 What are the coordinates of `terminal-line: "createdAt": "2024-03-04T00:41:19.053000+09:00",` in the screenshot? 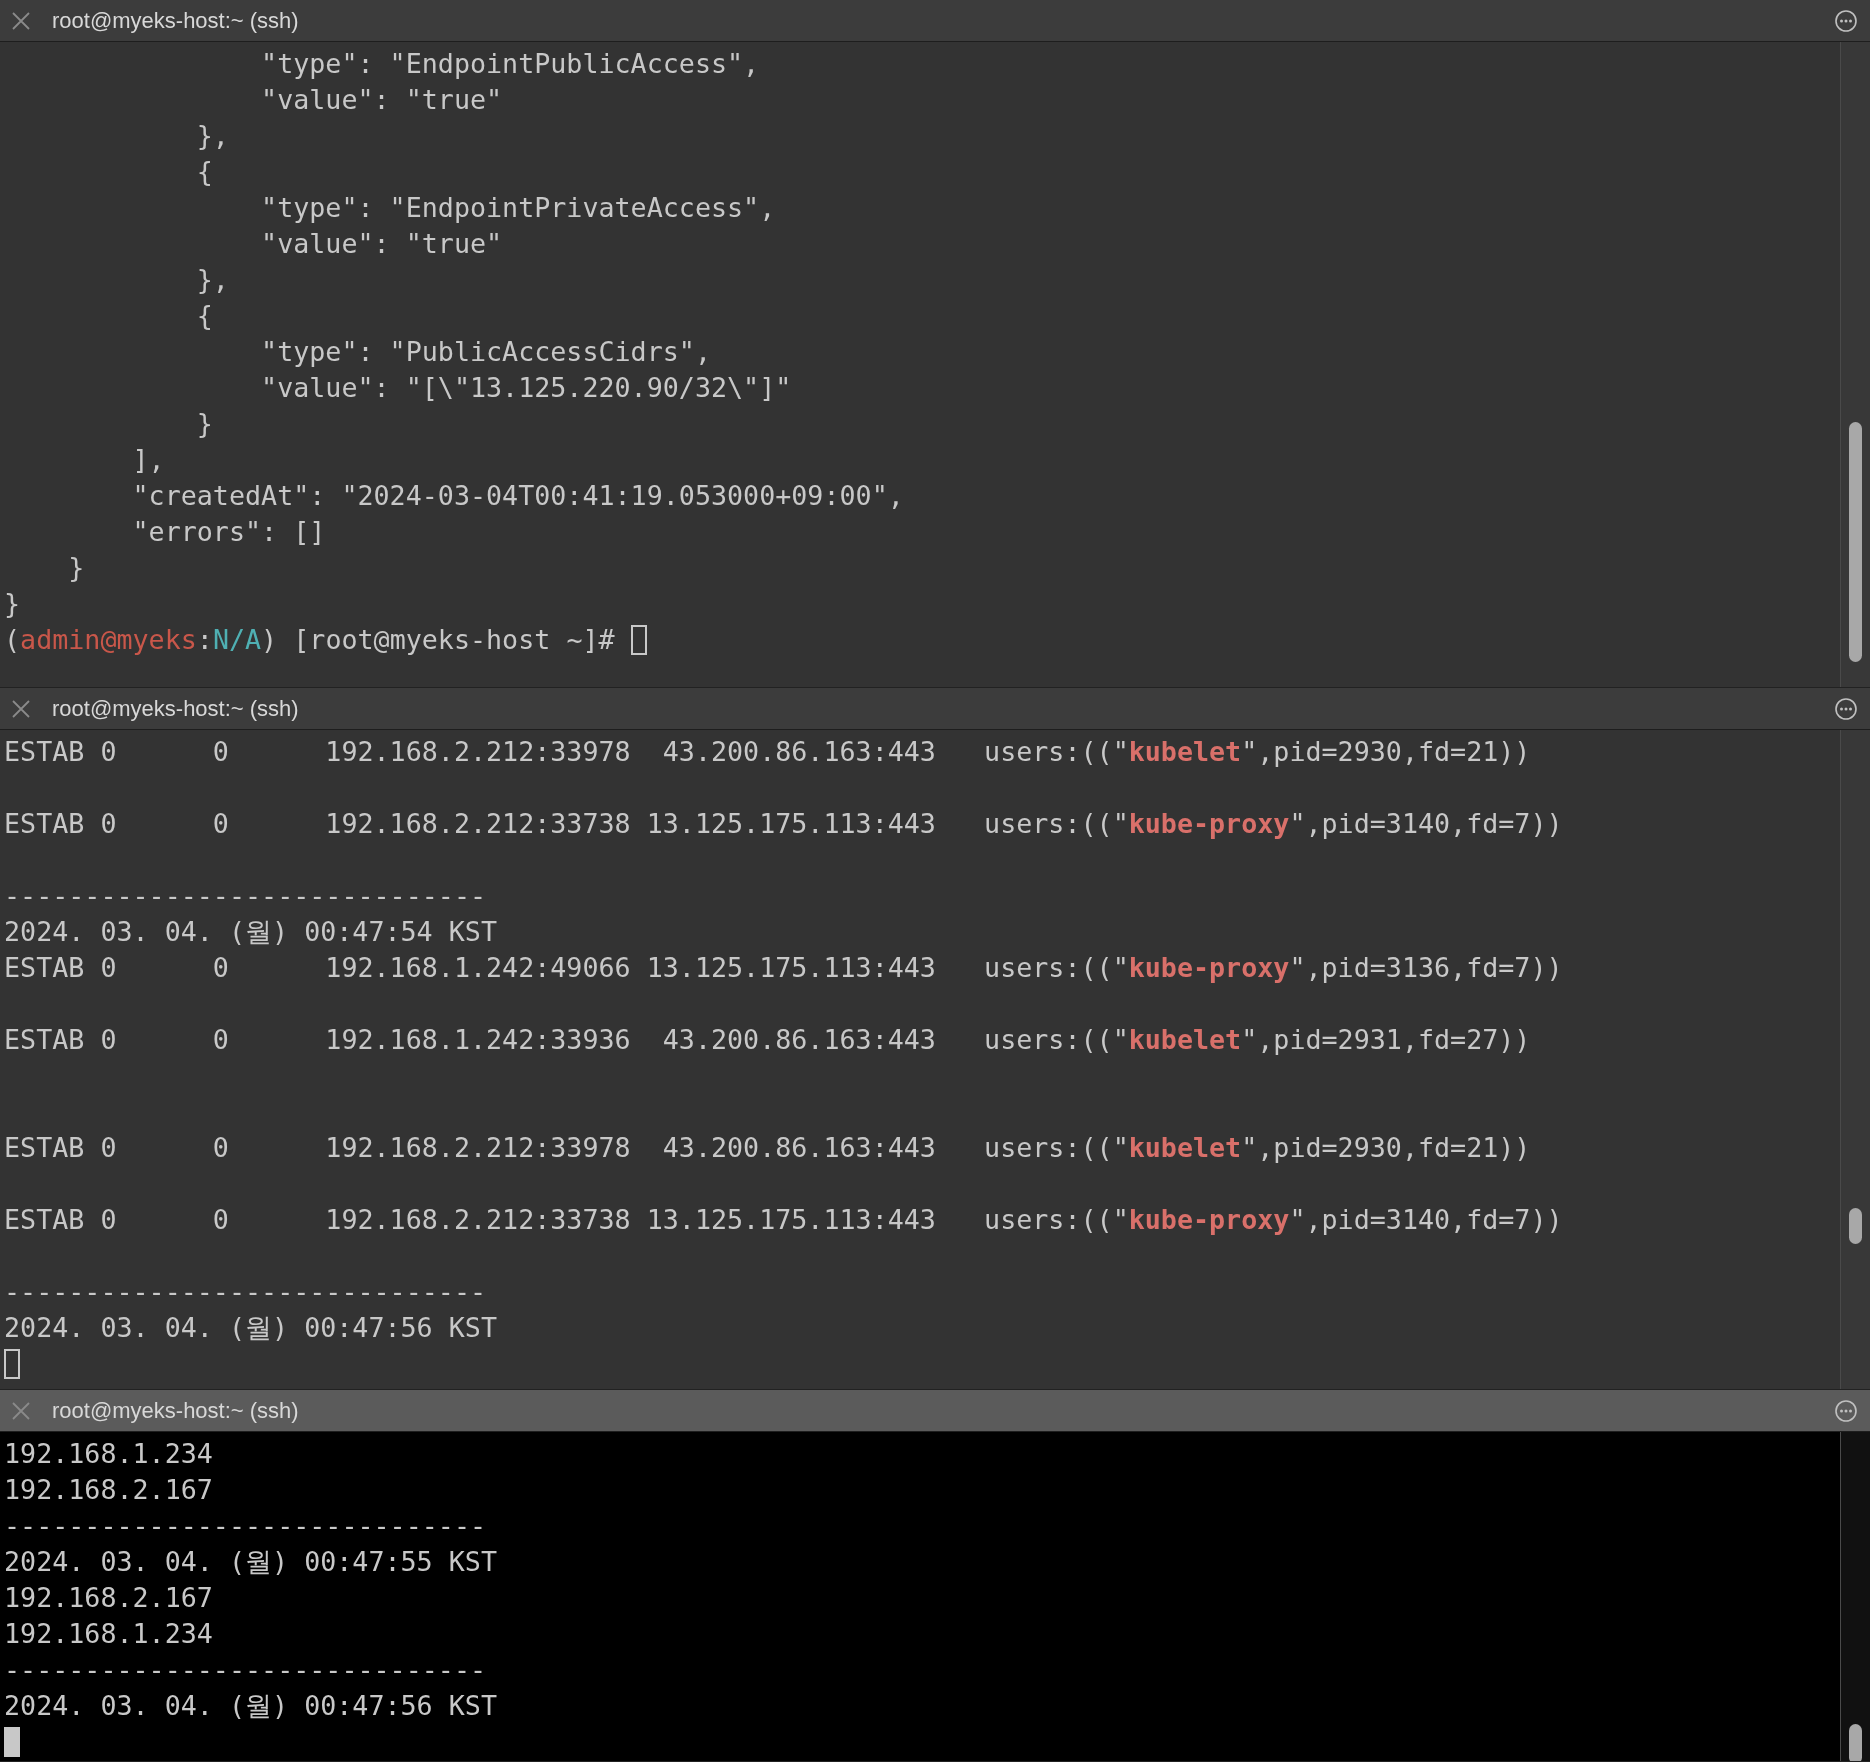 It's located at (517, 495).